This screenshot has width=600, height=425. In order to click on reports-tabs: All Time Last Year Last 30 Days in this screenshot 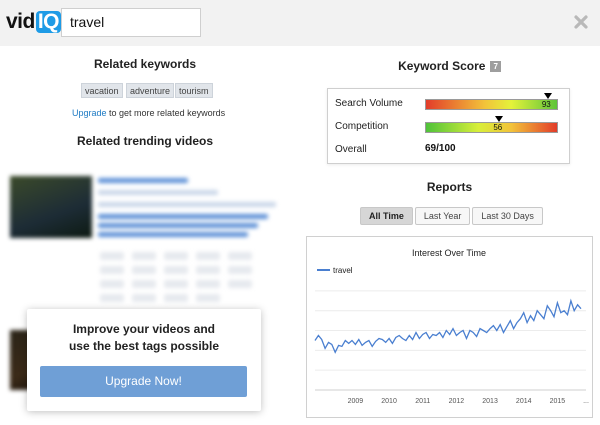, I will do `click(452, 216)`.